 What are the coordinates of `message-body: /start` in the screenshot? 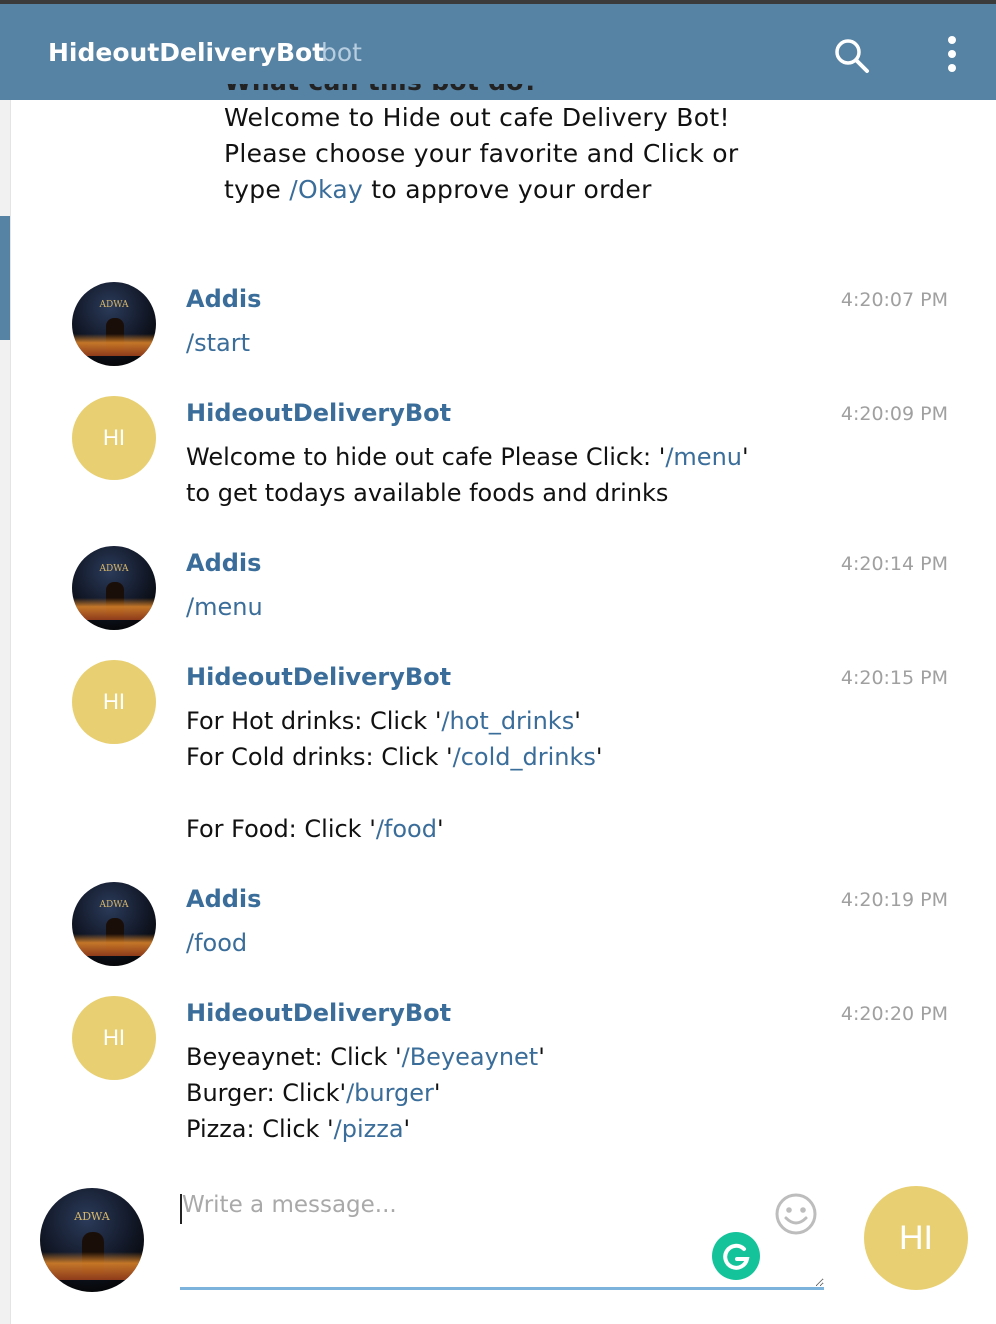 It's located at (496, 343).